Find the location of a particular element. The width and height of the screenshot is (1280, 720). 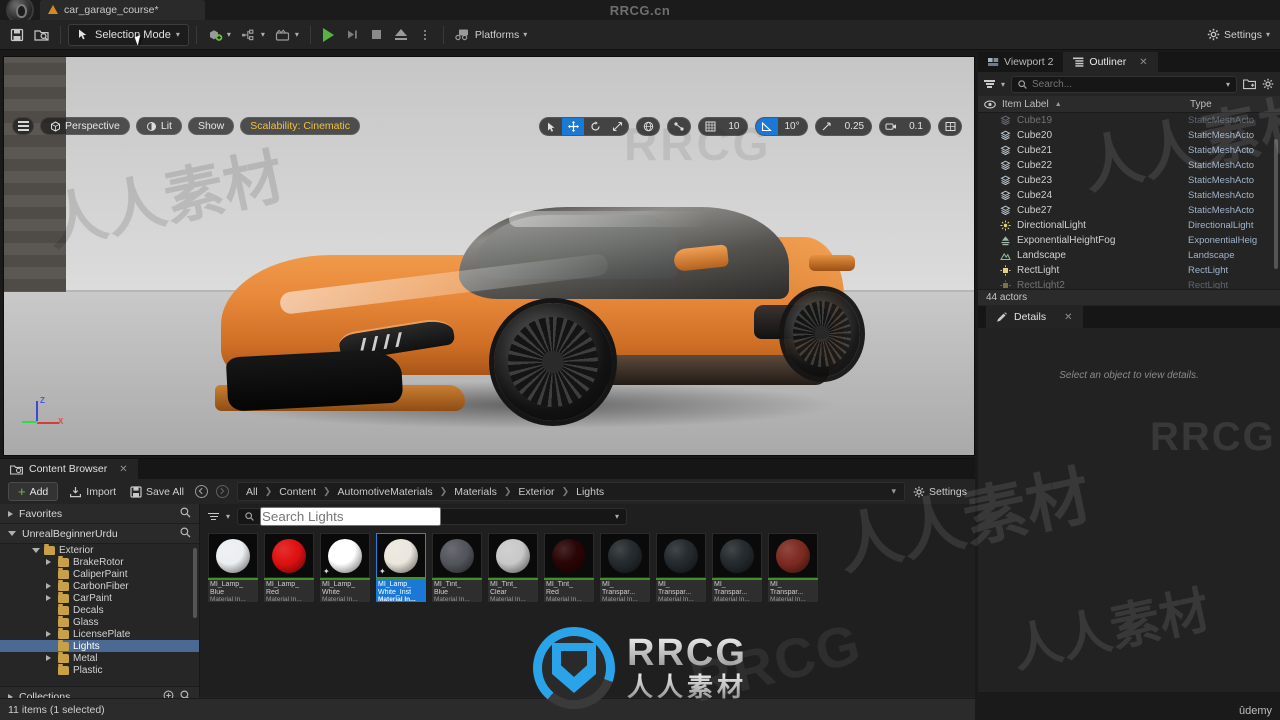

nav-forward-icon is located at coordinates (222, 491).